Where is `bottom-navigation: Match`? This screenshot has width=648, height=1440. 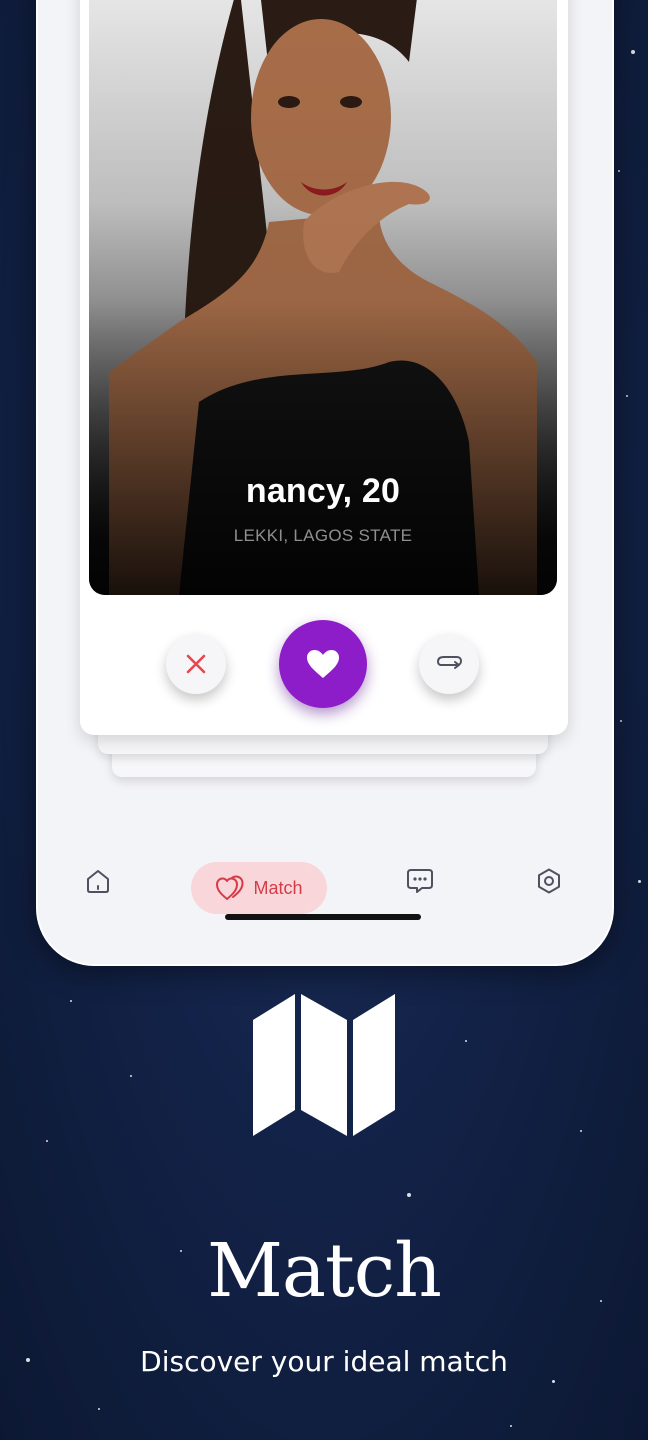
bottom-navigation: Match is located at coordinates (325, 887).